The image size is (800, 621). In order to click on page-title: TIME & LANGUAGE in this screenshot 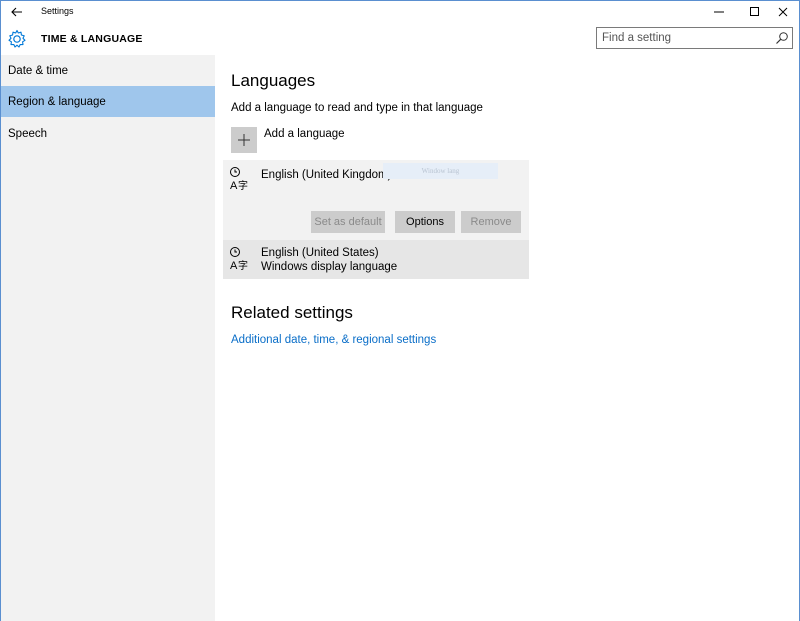, I will do `click(92, 39)`.